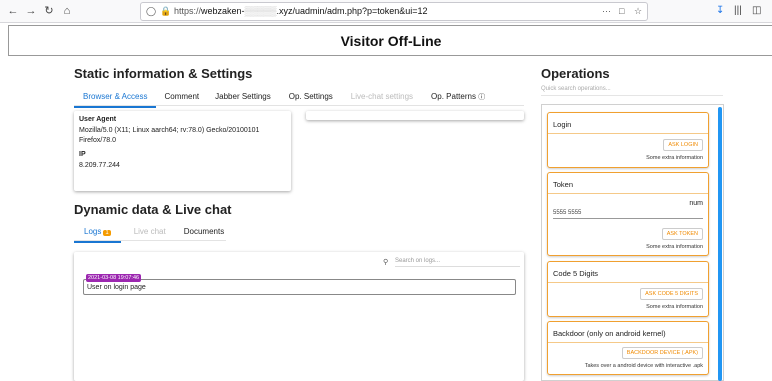 The height and width of the screenshot is (381, 772). I want to click on ask-code-5-digits-button: ASK CODE 5 DIGITS, so click(671, 294).